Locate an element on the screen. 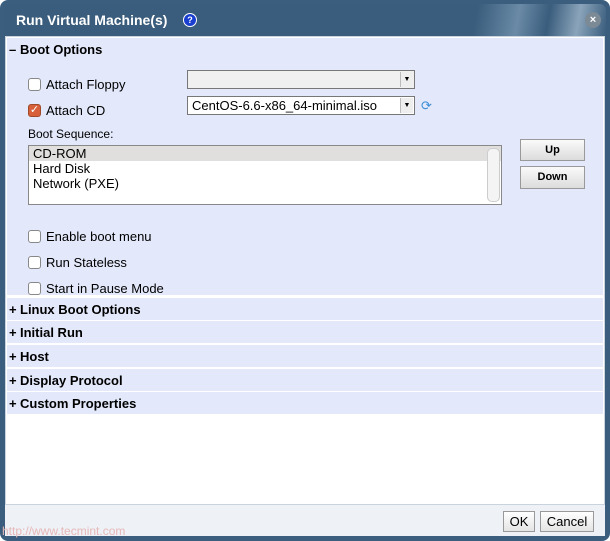 Image resolution: width=610 pixels, height=541 pixels. attach-cd-label: Attach CD is located at coordinates (76, 110).